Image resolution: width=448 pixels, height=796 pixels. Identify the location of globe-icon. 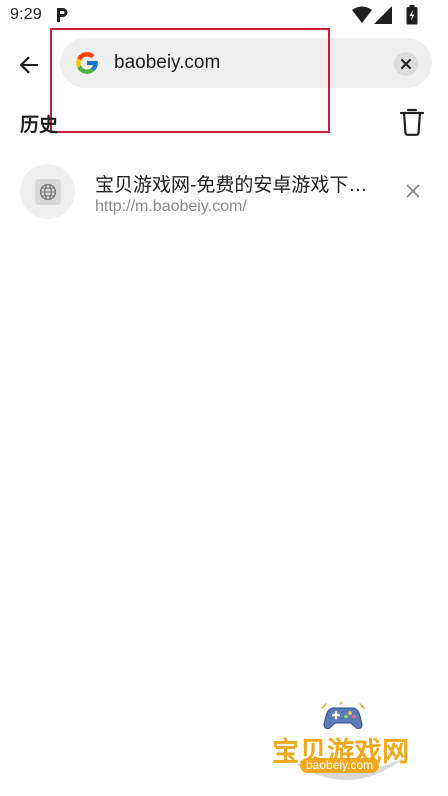
(47, 191).